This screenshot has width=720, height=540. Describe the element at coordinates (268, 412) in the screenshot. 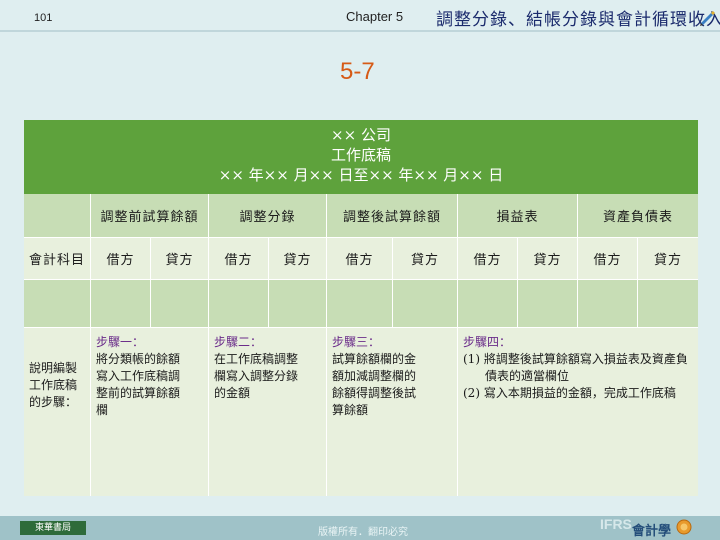

I see `step-2-note: 步驟二： 在工作底稿調整 欄寫入調整分錄 的金額` at that location.